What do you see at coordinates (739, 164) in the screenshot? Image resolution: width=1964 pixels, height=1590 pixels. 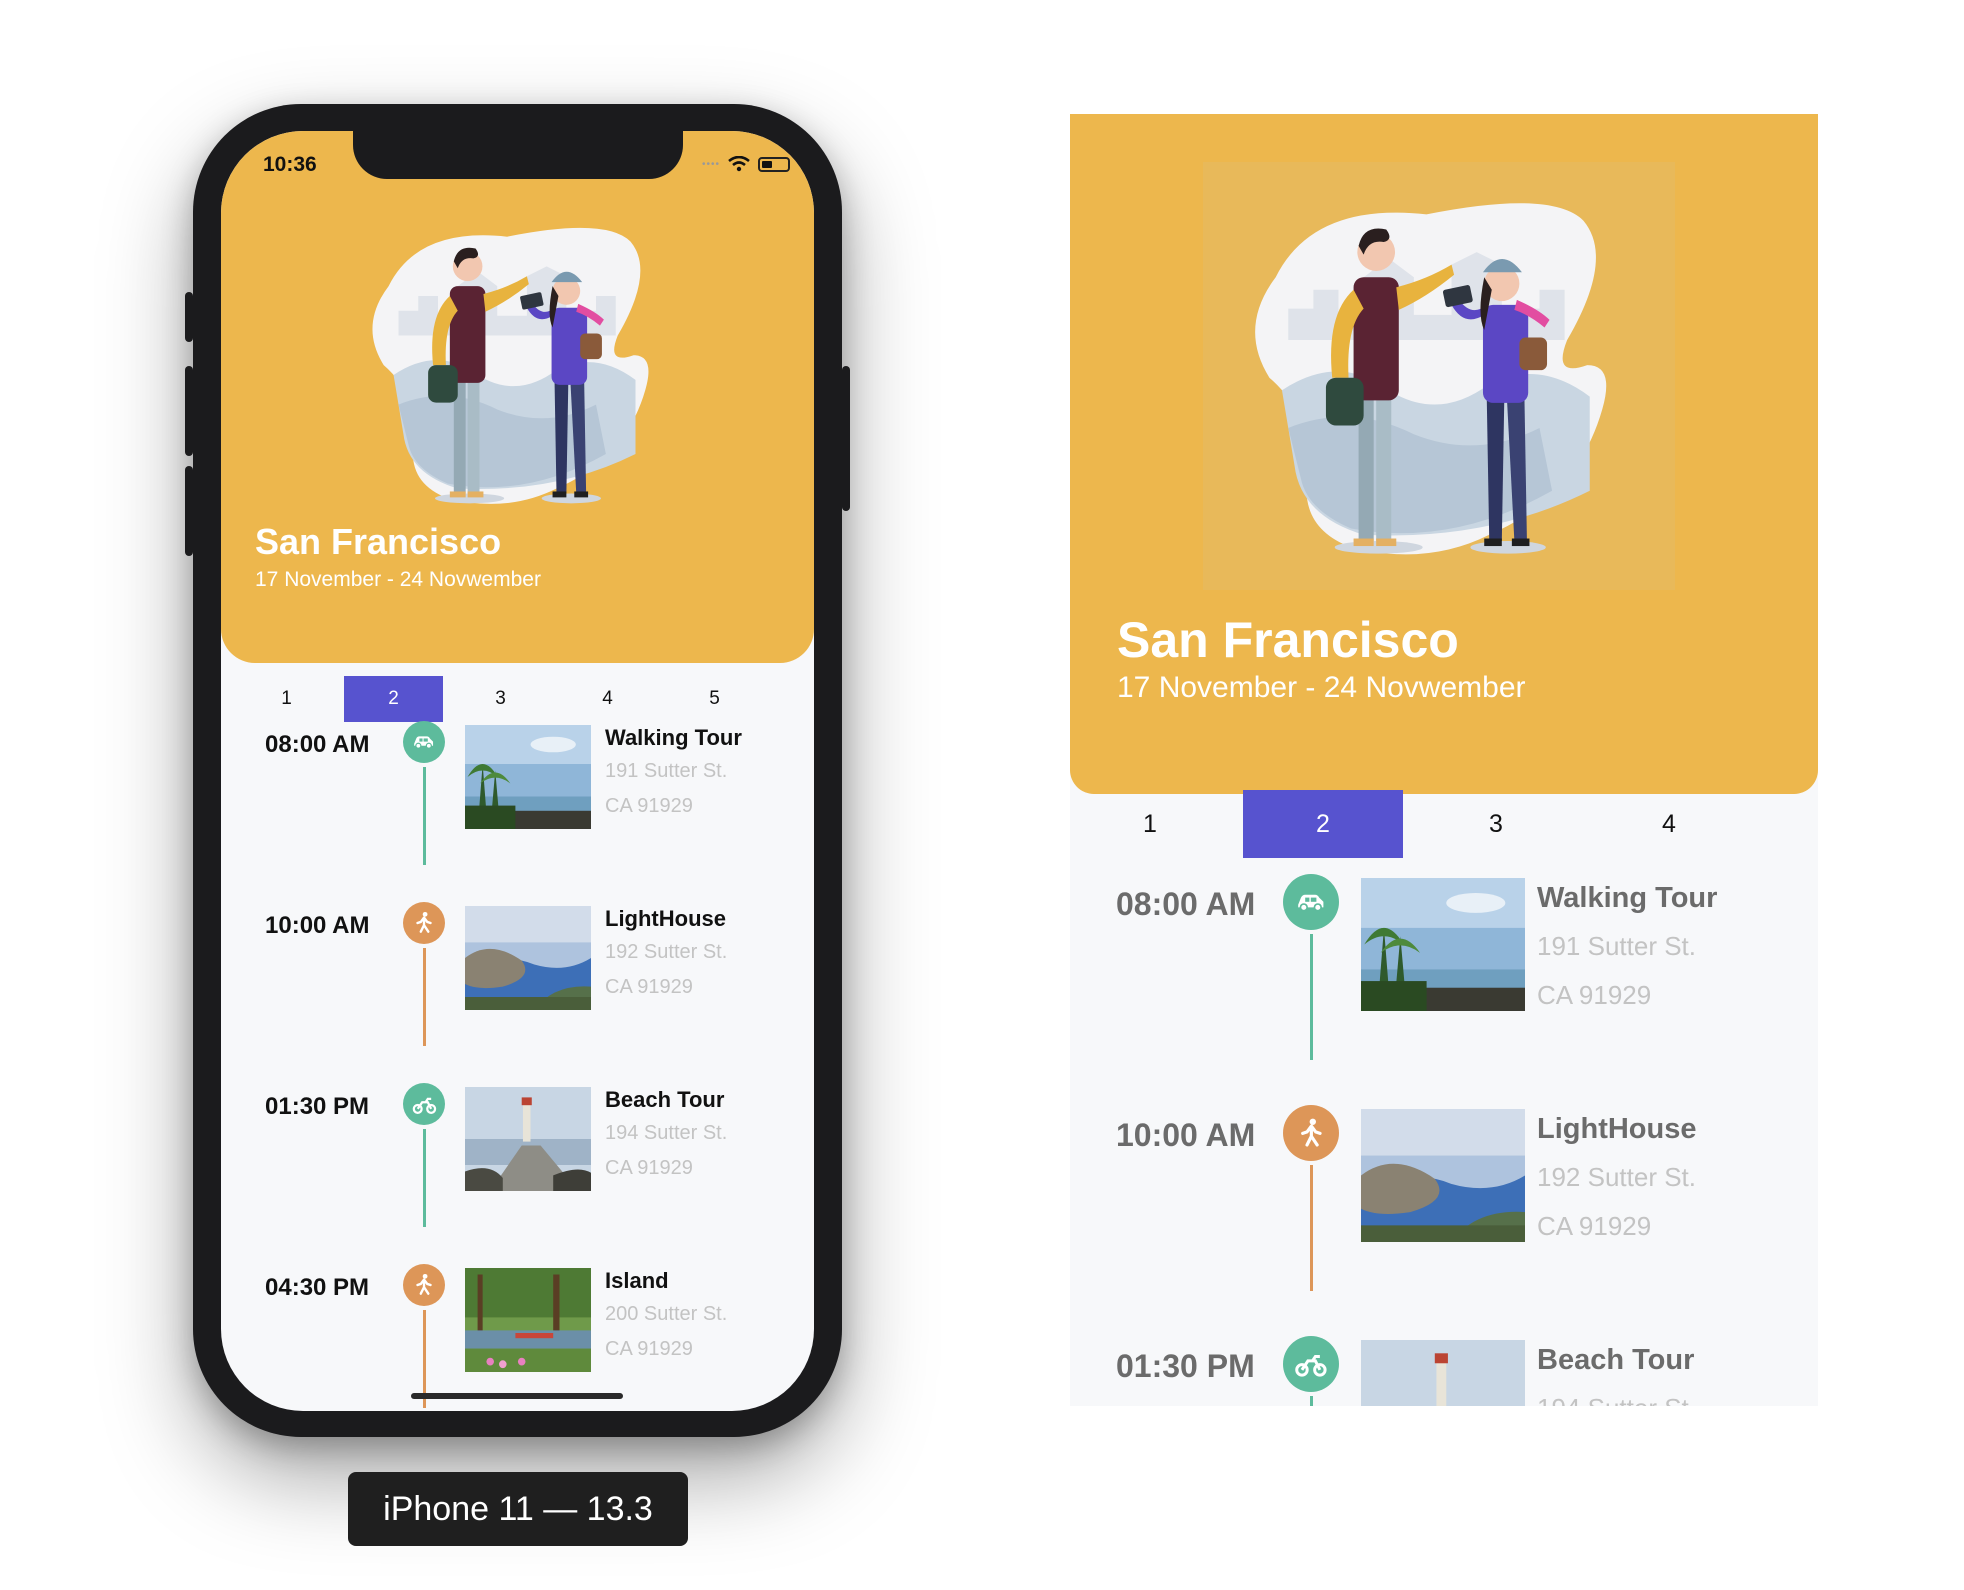 I see `wifi-icon` at bounding box center [739, 164].